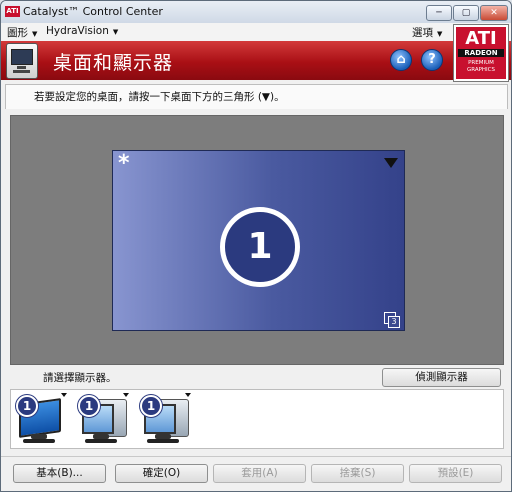  What do you see at coordinates (166, 419) in the screenshot?
I see `display-thumb-crt-2: 1` at bounding box center [166, 419].